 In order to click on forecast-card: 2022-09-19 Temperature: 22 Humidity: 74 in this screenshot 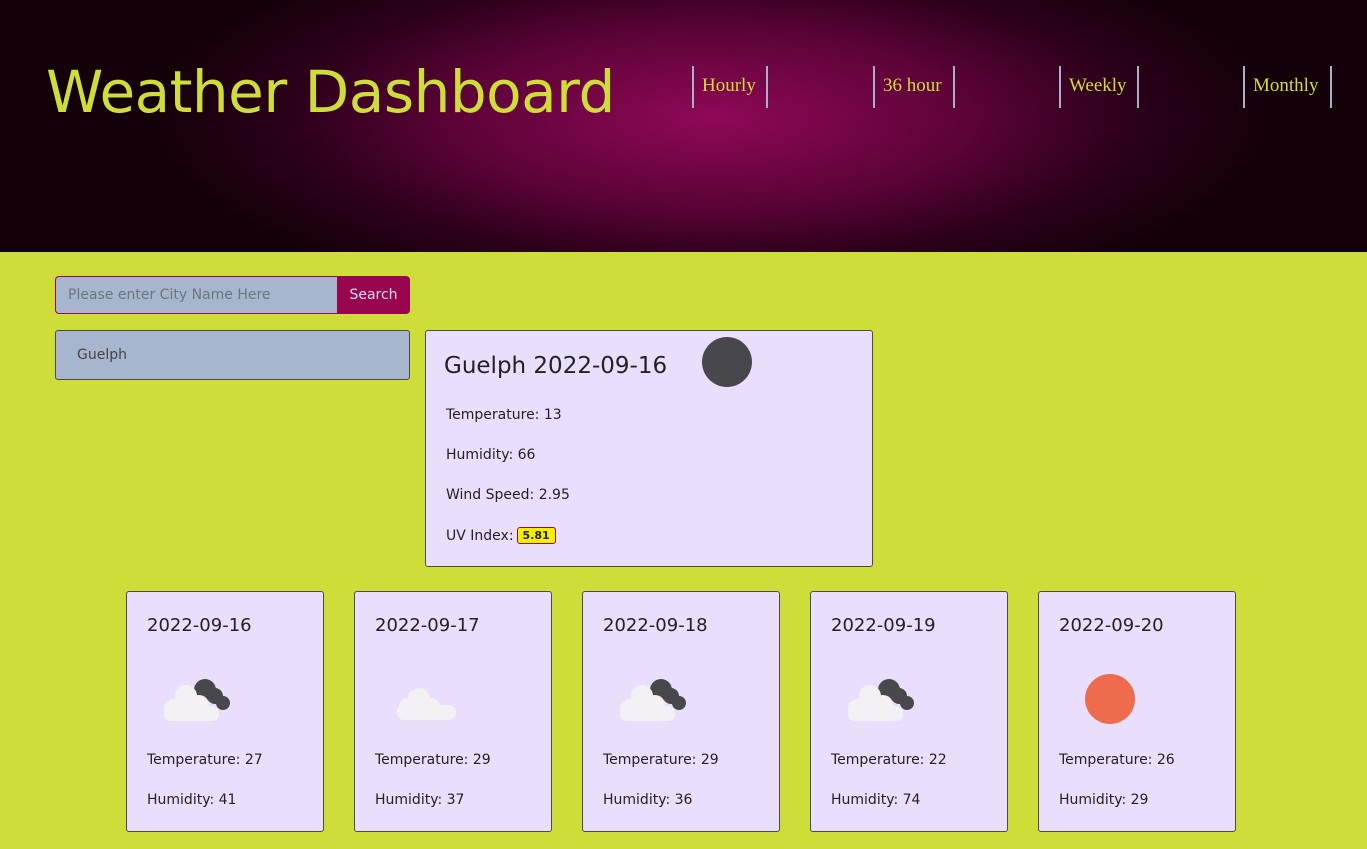, I will do `click(909, 711)`.